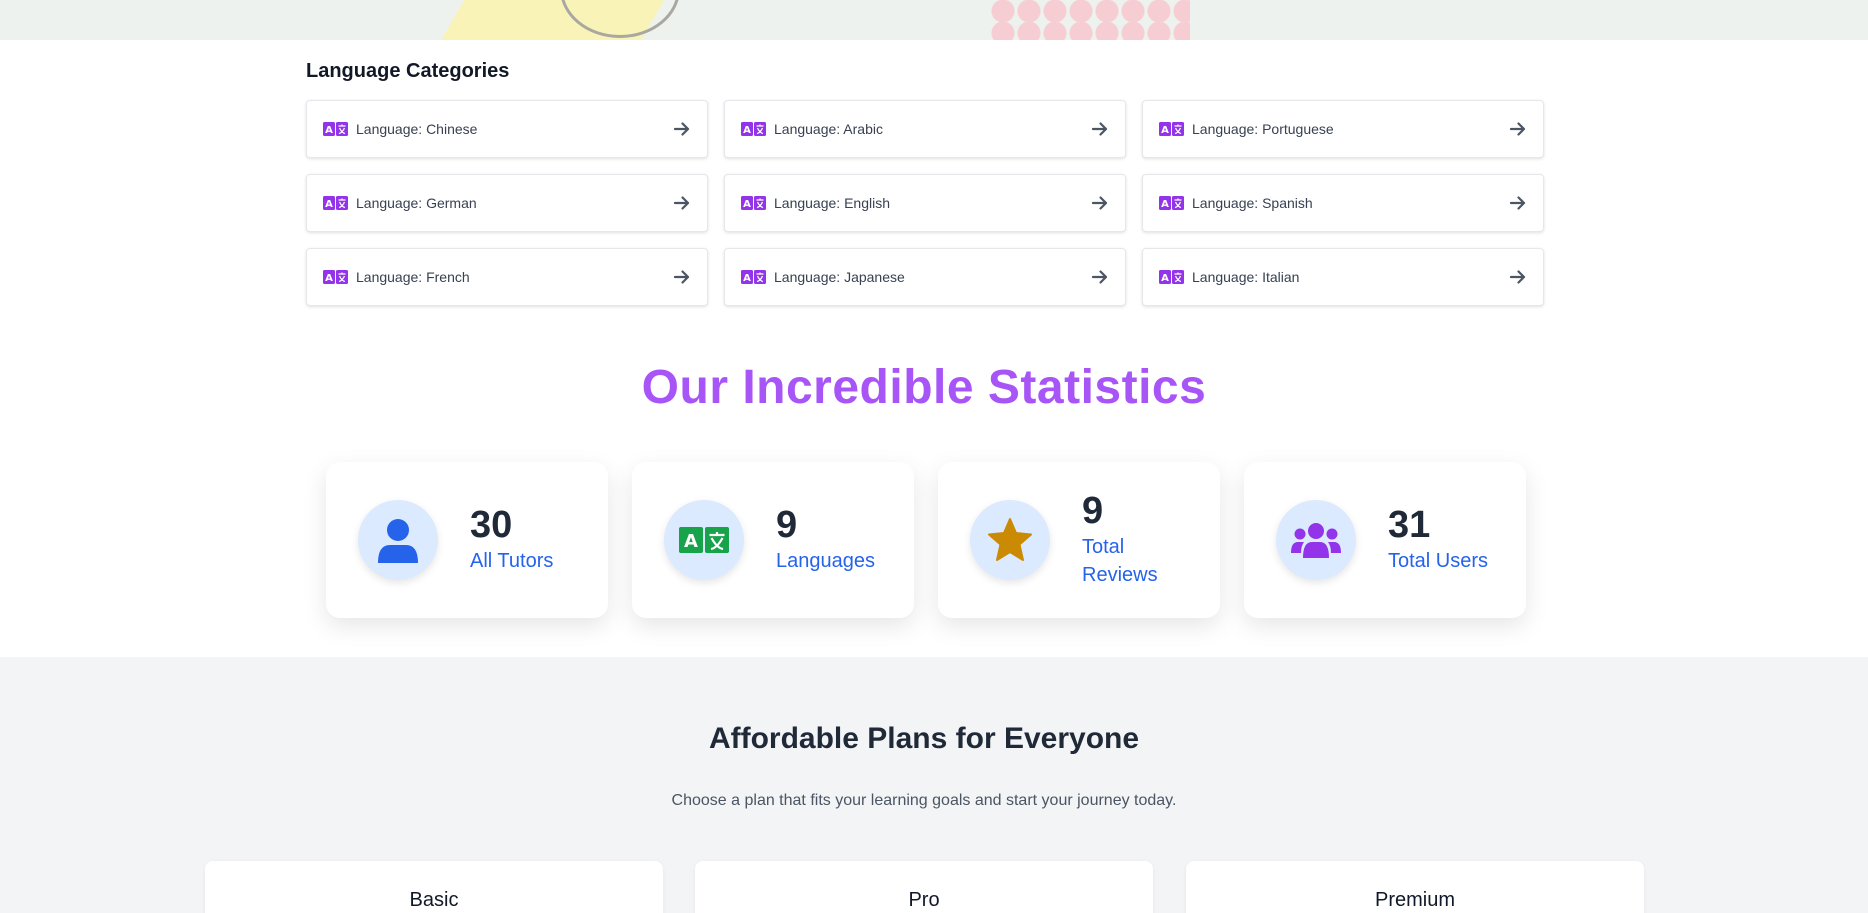 The width and height of the screenshot is (1868, 913). Describe the element at coordinates (467, 540) in the screenshot. I see `stat-card-tutors: 30 All Tutors` at that location.